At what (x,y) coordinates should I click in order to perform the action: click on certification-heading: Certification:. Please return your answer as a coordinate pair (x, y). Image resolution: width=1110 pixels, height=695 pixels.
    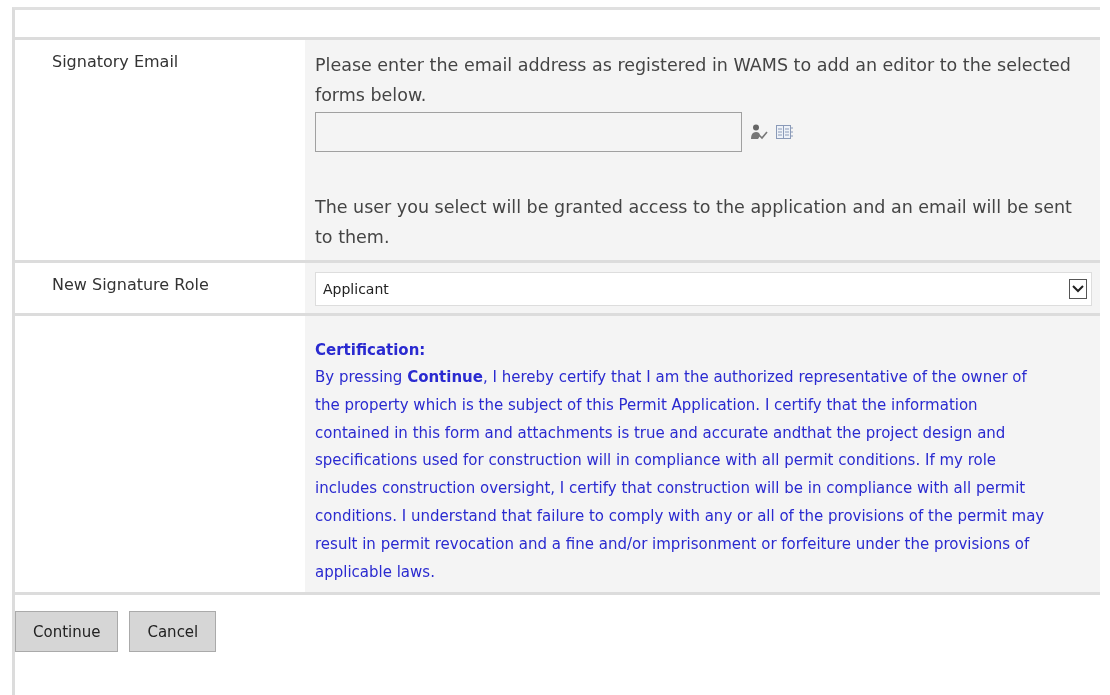
    Looking at the image, I should click on (370, 350).